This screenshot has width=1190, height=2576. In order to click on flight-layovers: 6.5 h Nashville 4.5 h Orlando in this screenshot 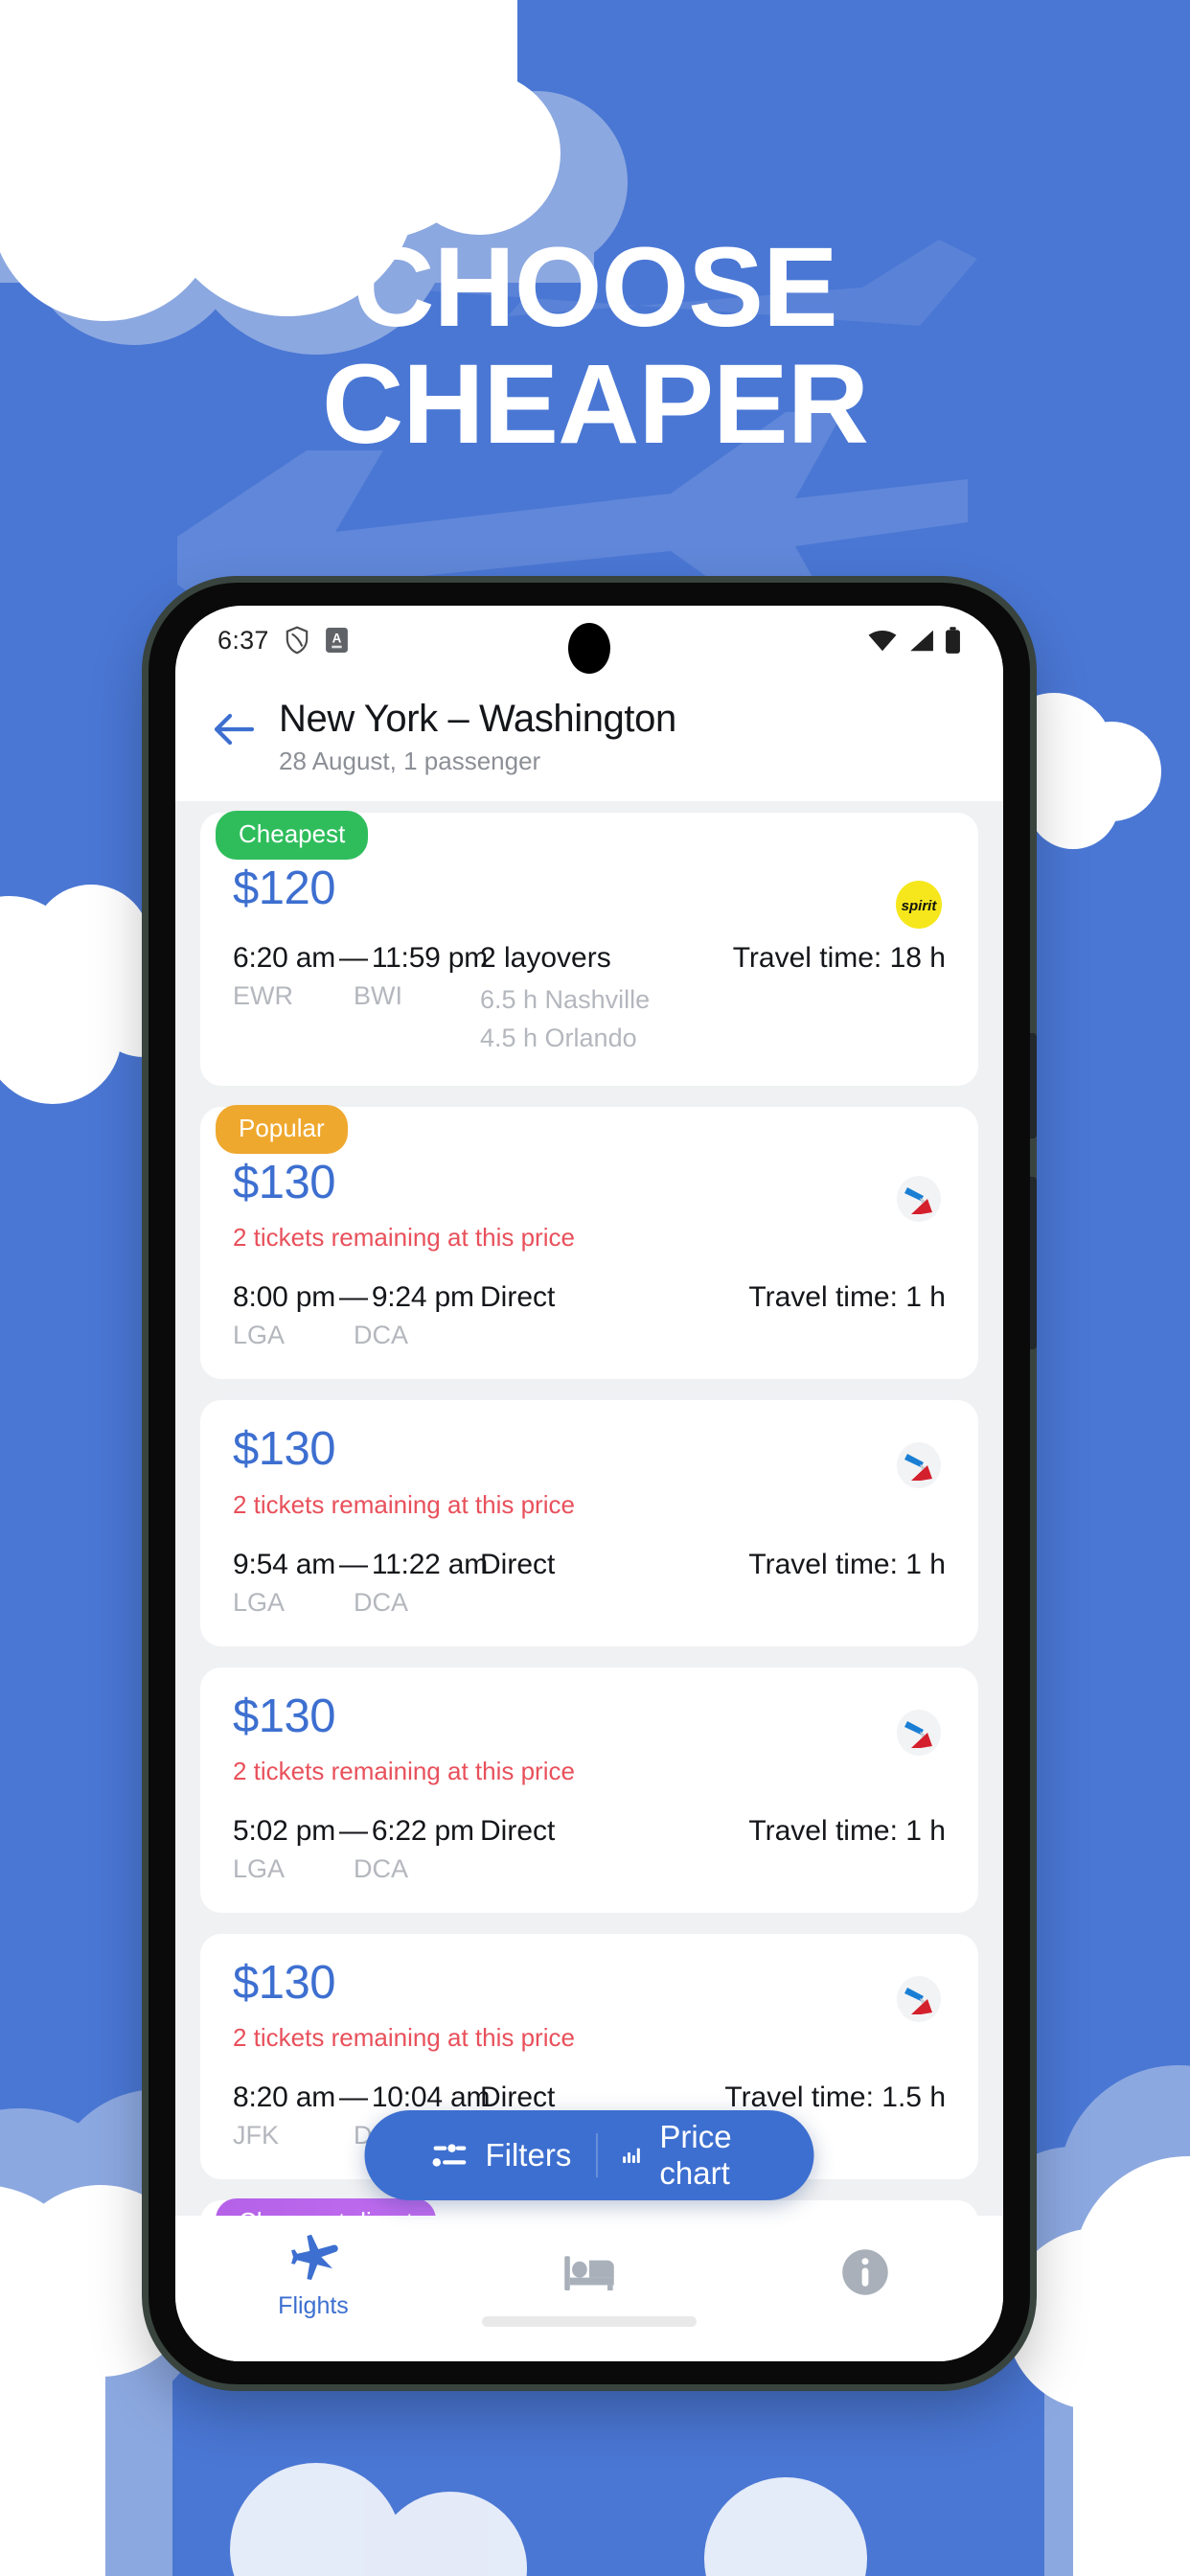, I will do `click(606, 1019)`.